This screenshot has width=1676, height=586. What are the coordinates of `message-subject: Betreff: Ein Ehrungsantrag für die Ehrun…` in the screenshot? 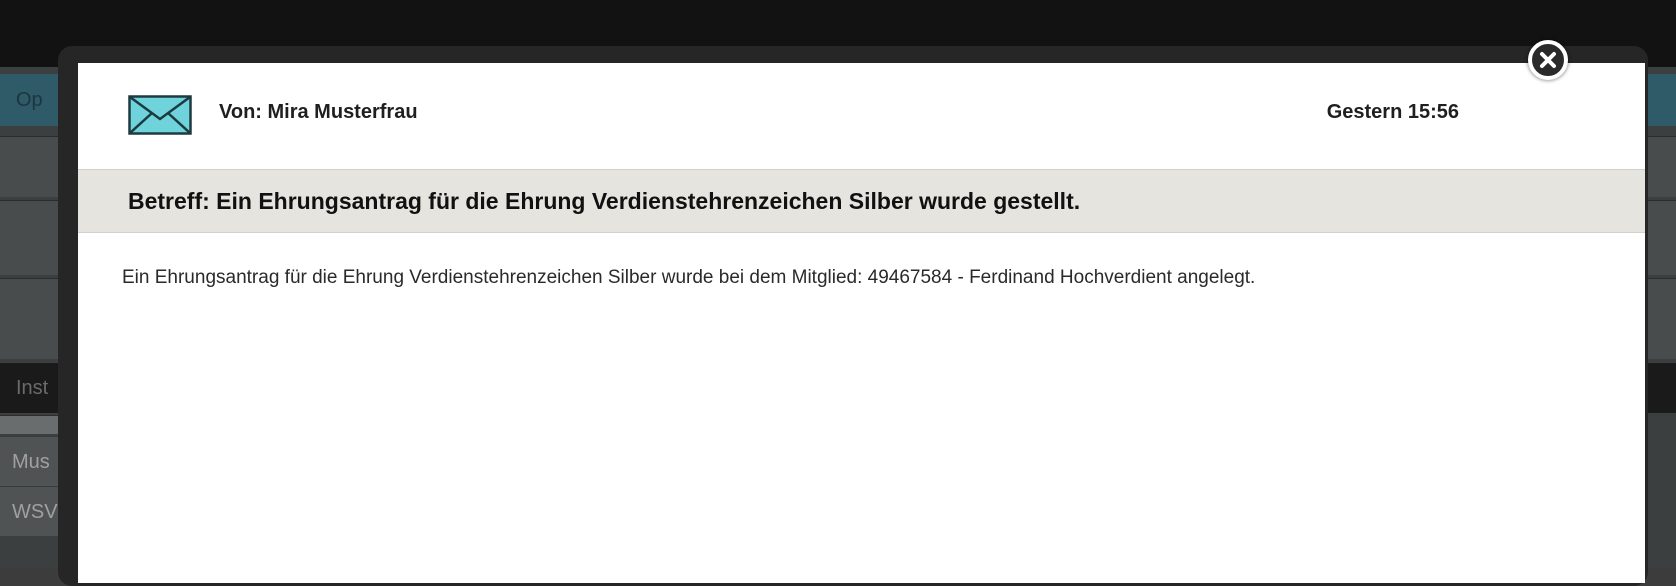 It's located at (604, 201).